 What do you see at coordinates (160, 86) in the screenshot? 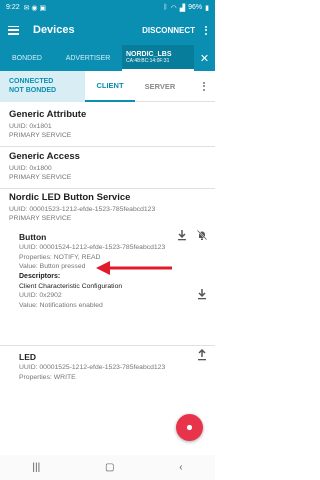
I see `tab-server: SERVER` at bounding box center [160, 86].